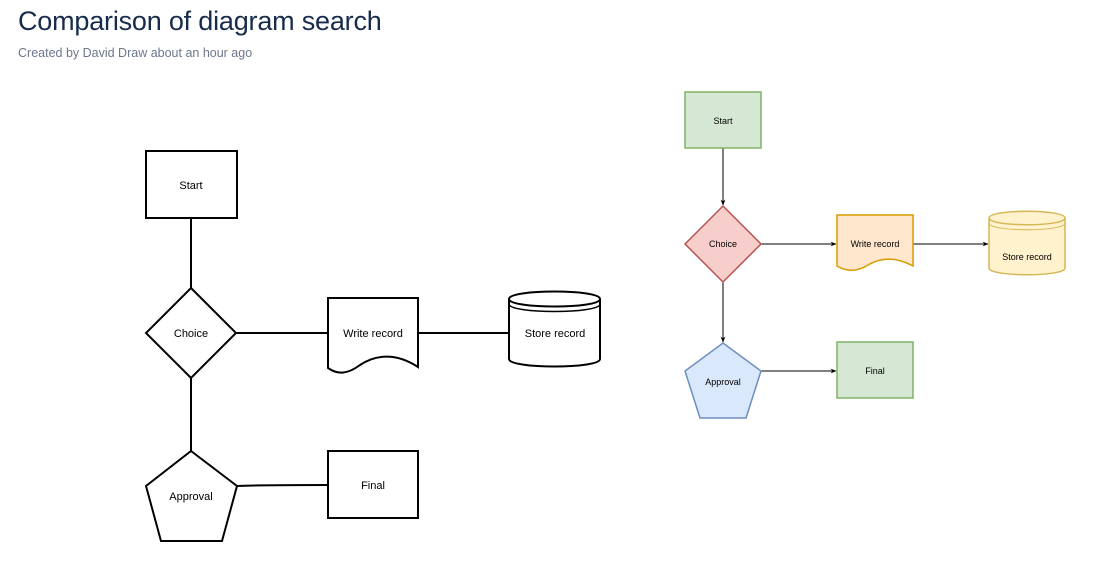  I want to click on node-choice-colored: Choice, so click(723, 244).